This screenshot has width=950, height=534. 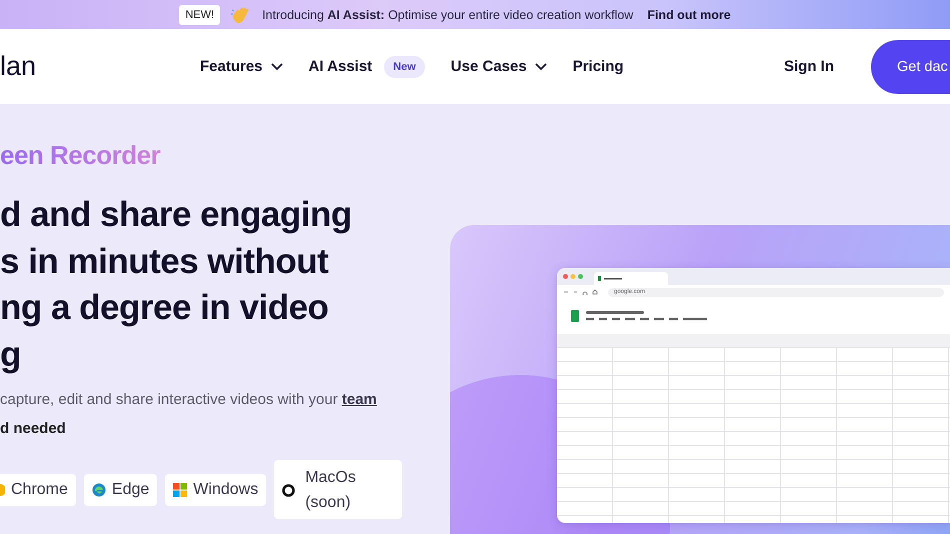 I want to click on nav-link: AI Assist, so click(x=340, y=66).